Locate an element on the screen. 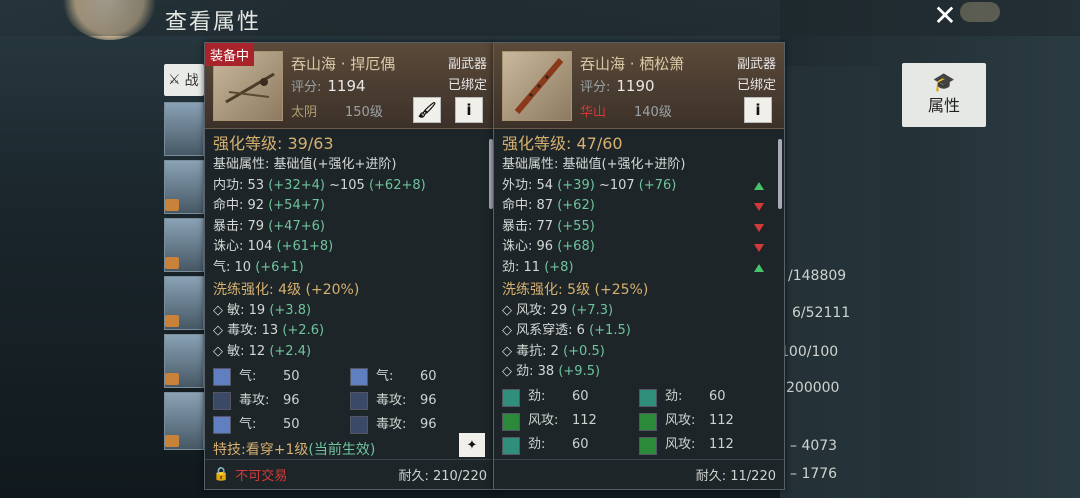 Image resolution: width=1080 pixels, height=498 pixels. item-sect: 华山 is located at coordinates (593, 112).